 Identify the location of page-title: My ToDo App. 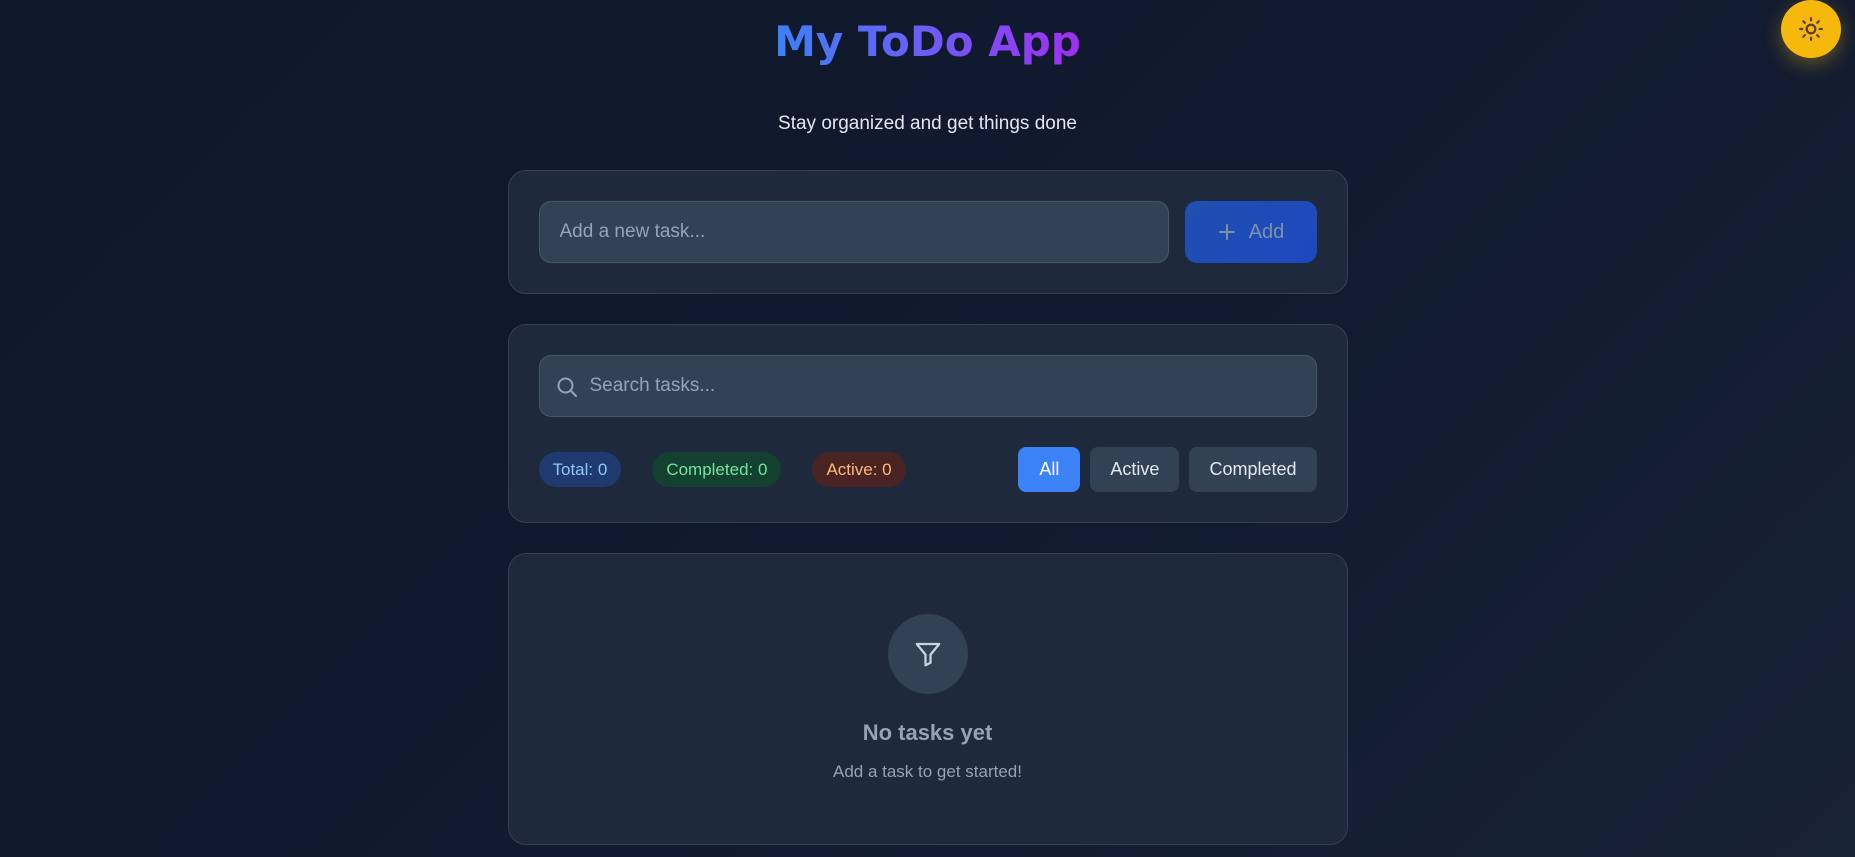
(928, 42).